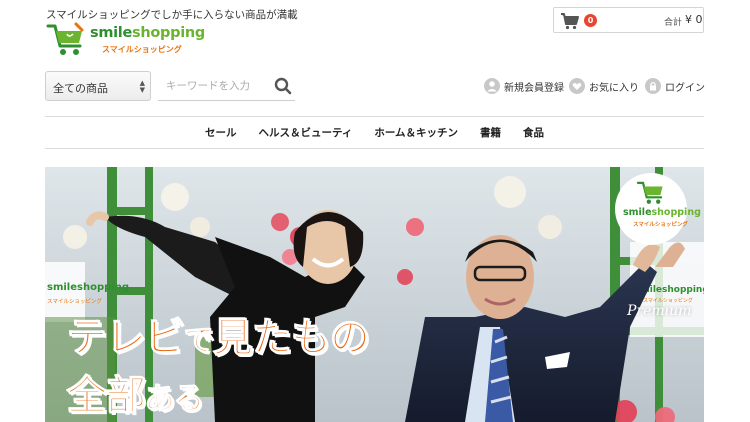 Image resolution: width=750 pixels, height=422 pixels. What do you see at coordinates (416, 132) in the screenshot?
I see `nav-item-home-kitchen: ホーム＆キッチン` at bounding box center [416, 132].